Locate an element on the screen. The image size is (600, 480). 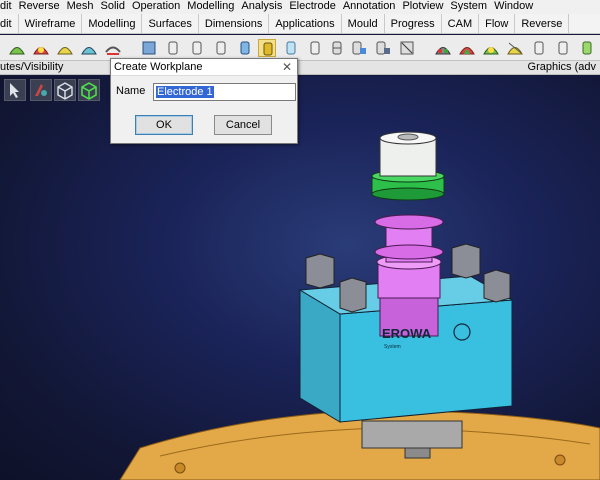
attributes-visibility-label: utes/Visibility is located at coordinates (32, 67).